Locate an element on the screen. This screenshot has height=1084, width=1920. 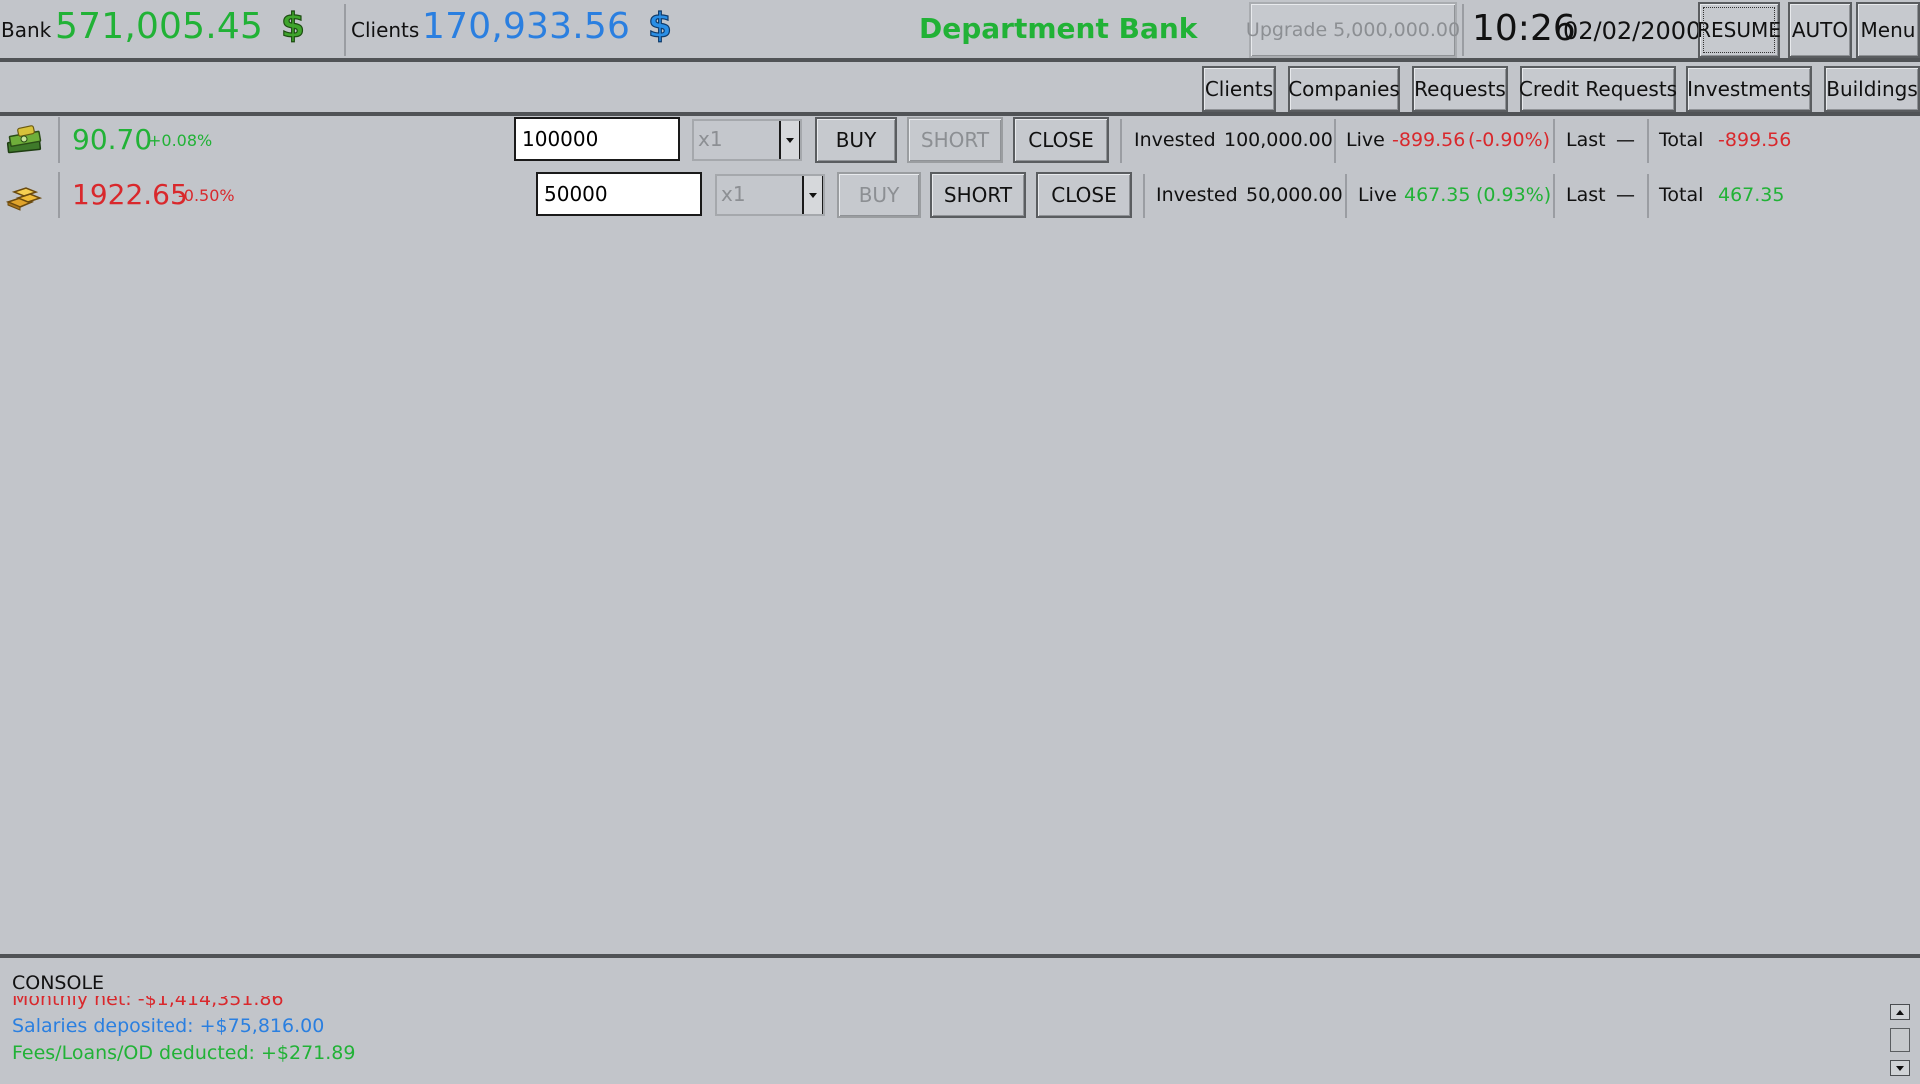
tab-clients: Clients is located at coordinates (1239, 89).